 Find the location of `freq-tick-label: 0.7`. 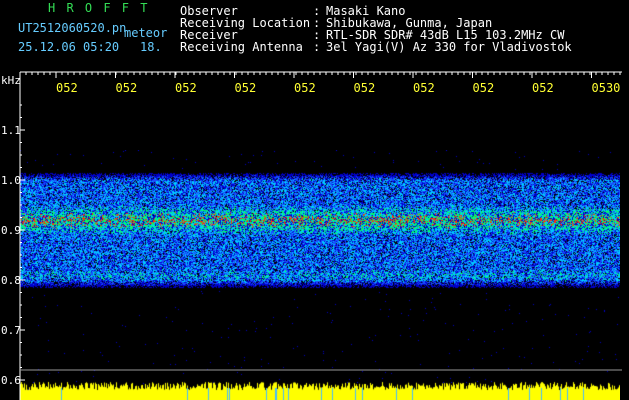

freq-tick-label: 0.7 is located at coordinates (11, 330).